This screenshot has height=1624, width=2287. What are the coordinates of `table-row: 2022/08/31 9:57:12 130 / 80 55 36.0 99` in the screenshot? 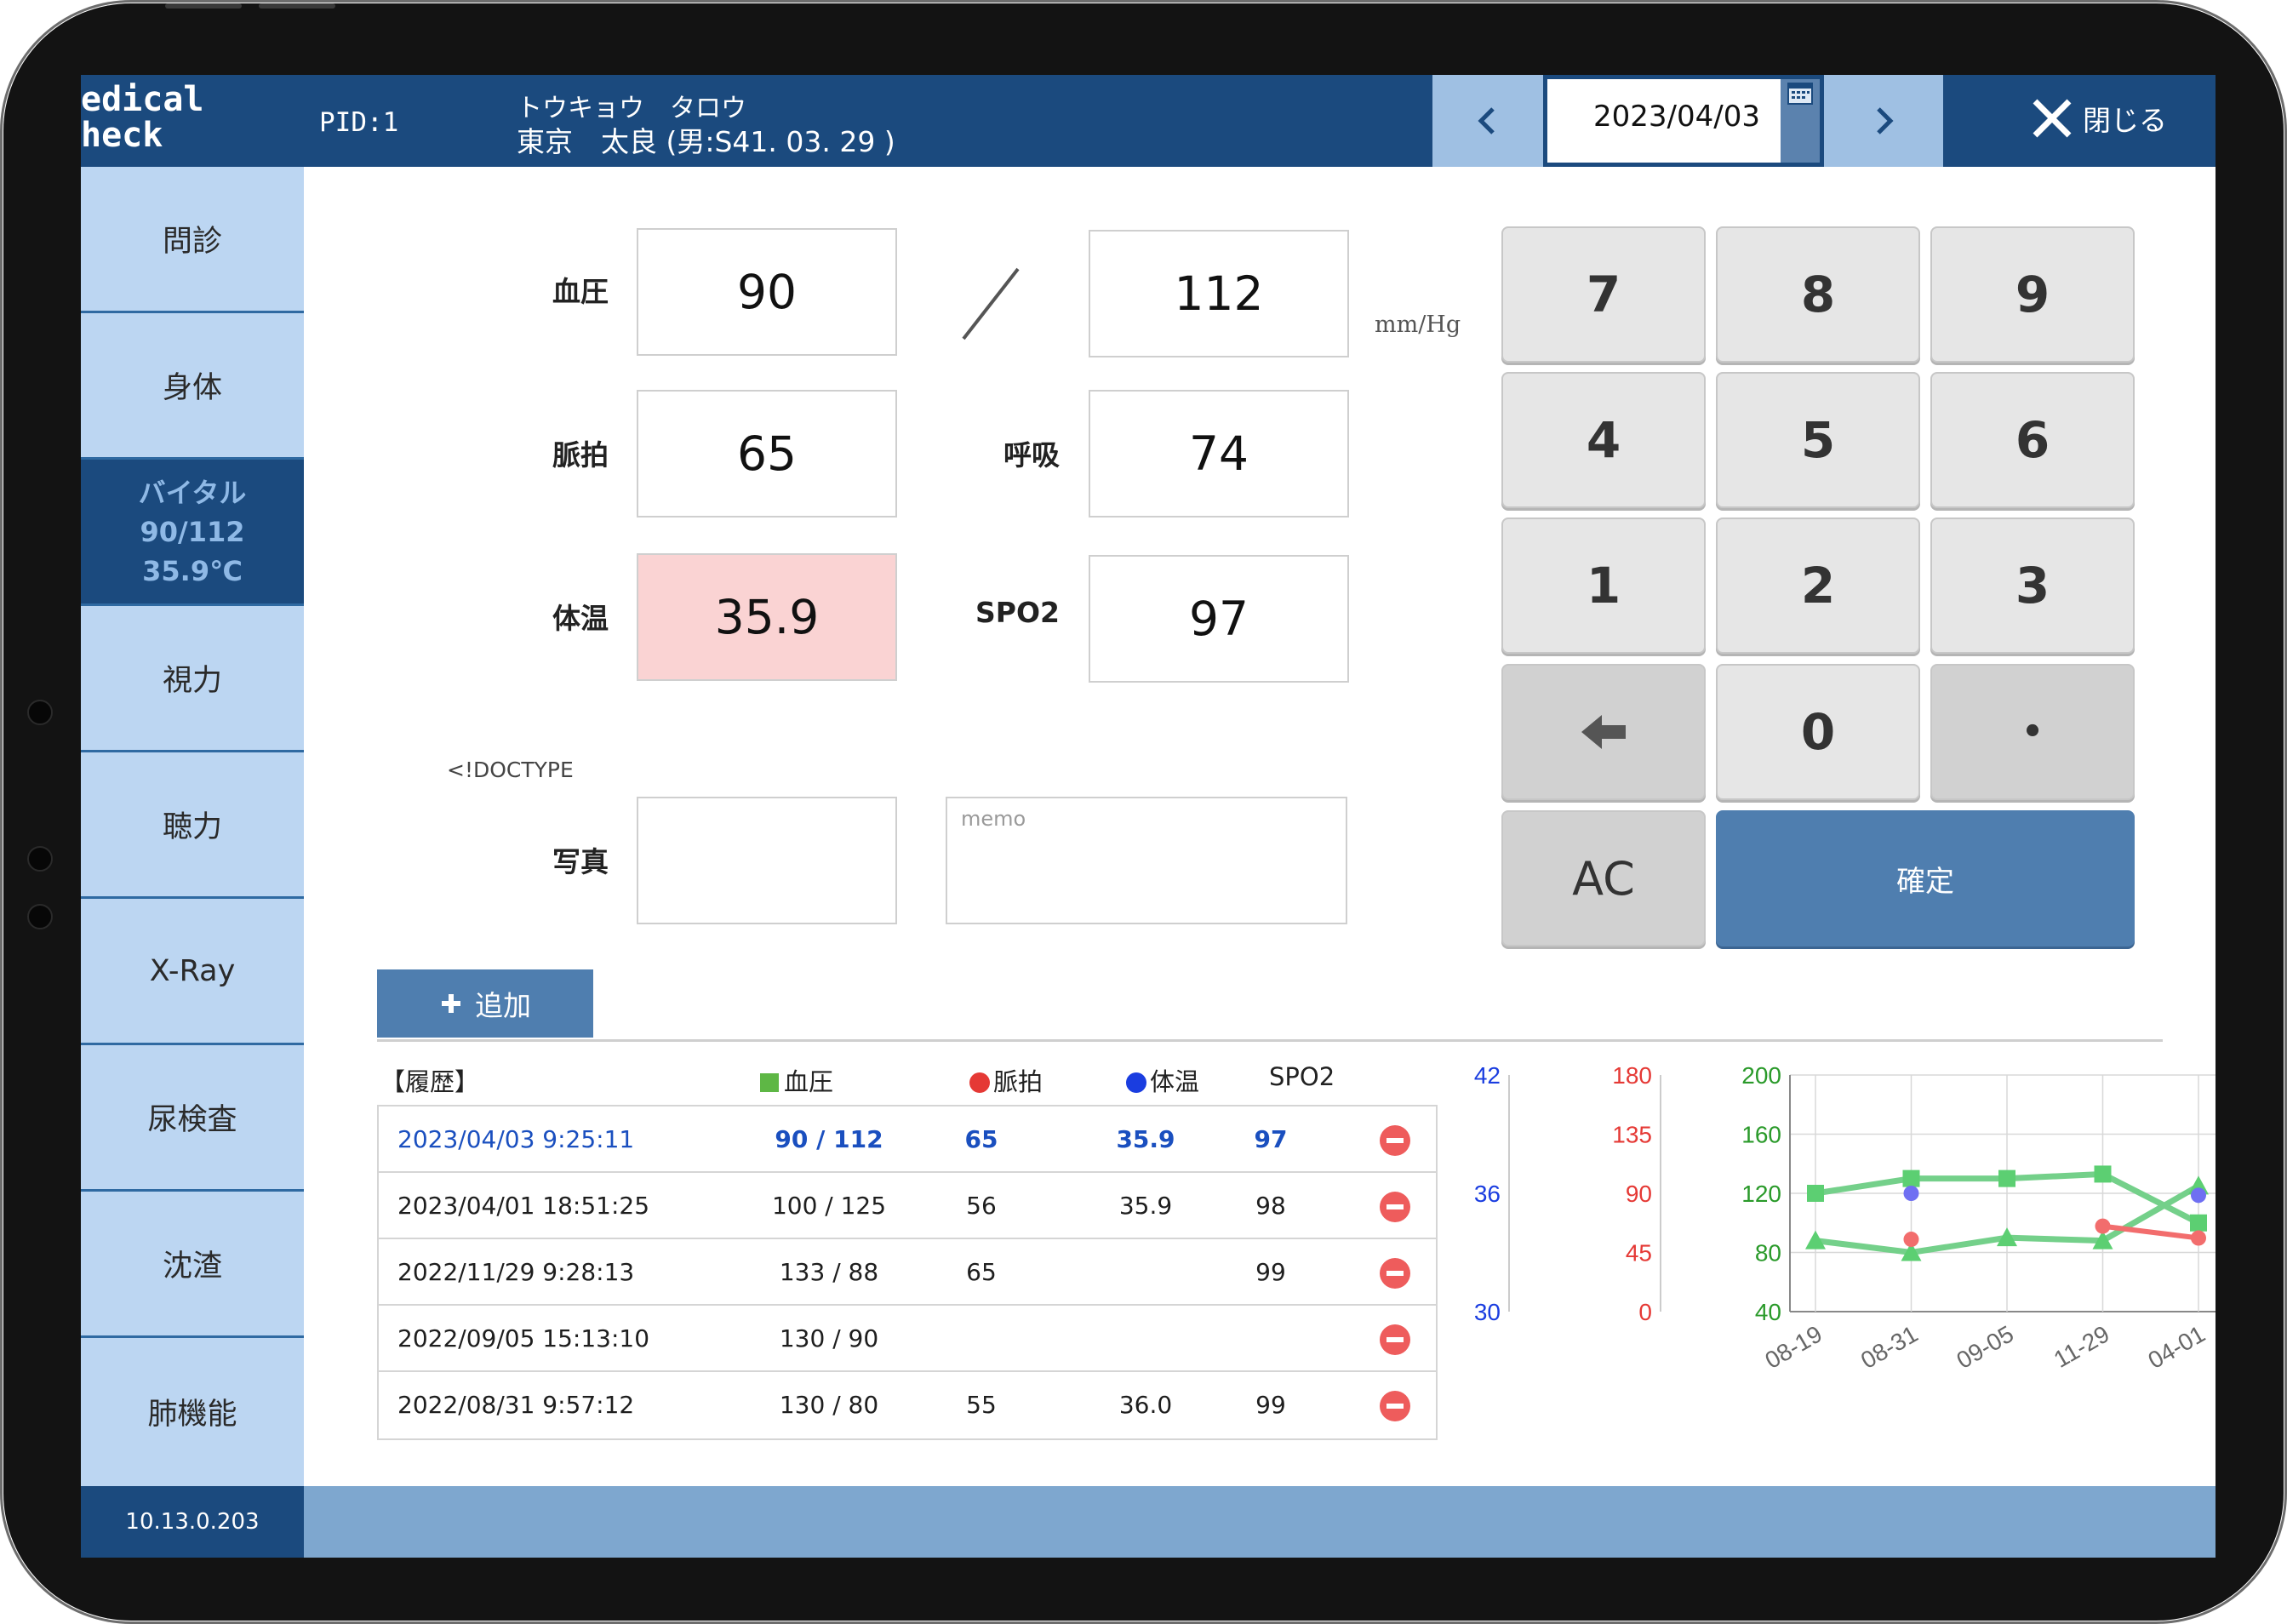 It's located at (907, 1405).